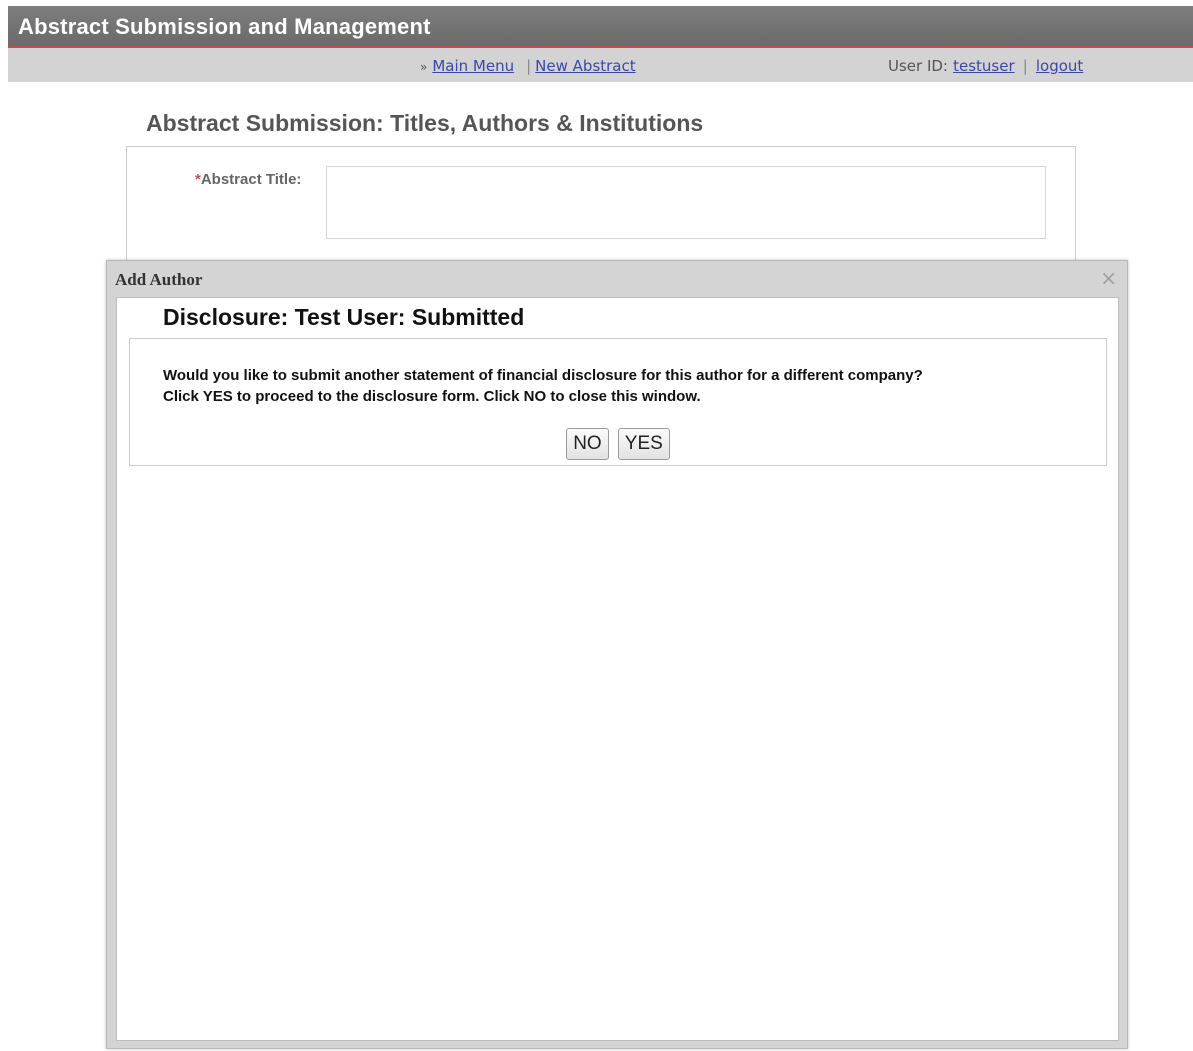 This screenshot has height=1051, width=1193. I want to click on user-id-label: User ID:, so click(918, 66).